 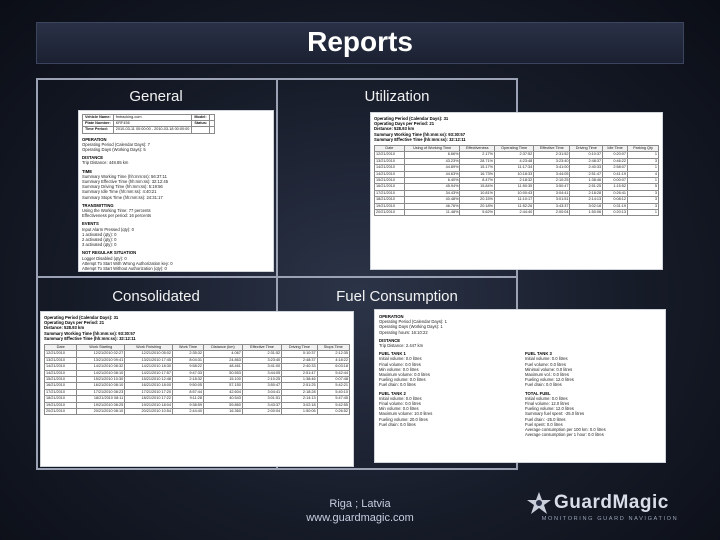 What do you see at coordinates (615, 213) in the screenshot?
I see `utilization-table-cell: 0:20:13` at bounding box center [615, 213].